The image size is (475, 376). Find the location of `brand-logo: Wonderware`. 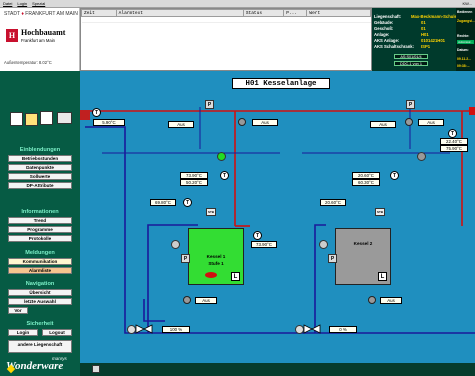

brand-logo: Wonderware is located at coordinates (35, 366).